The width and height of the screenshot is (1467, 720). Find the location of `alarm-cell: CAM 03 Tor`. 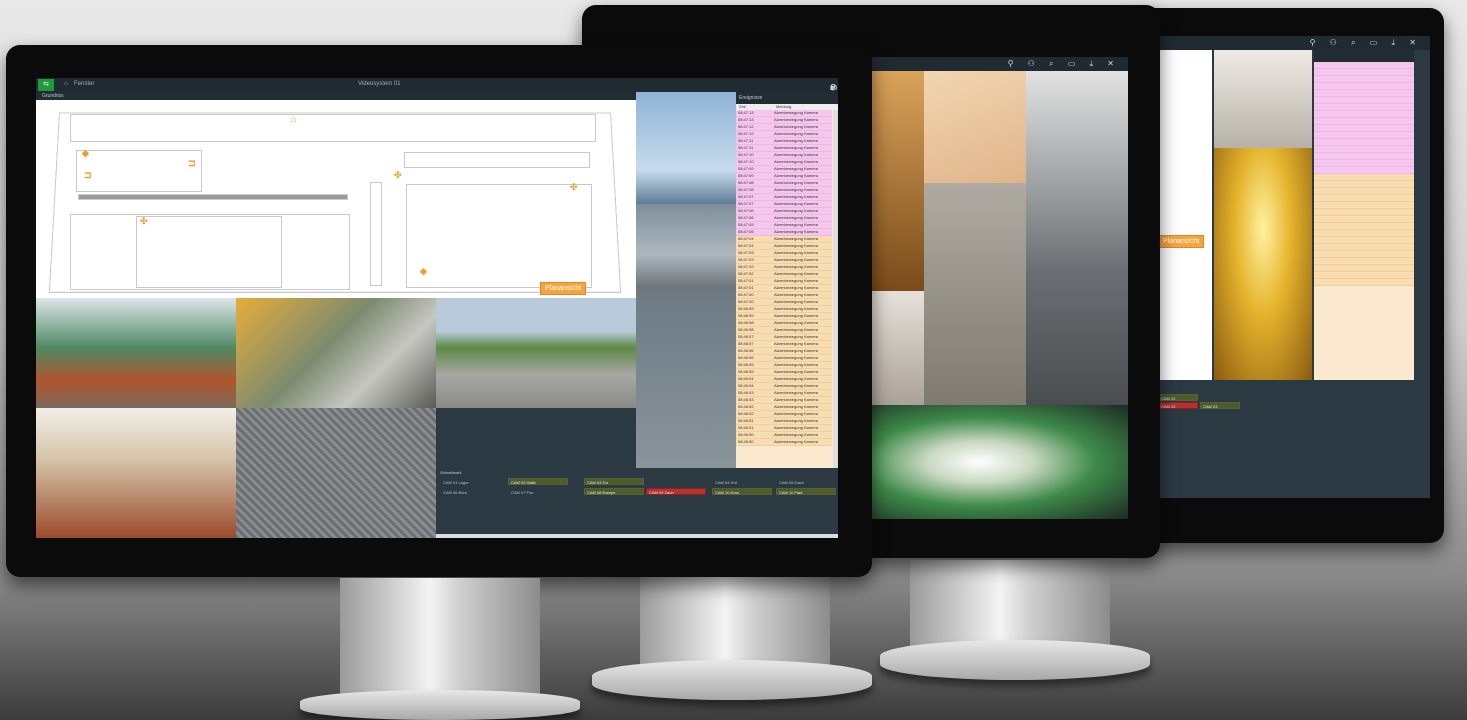

alarm-cell: CAM 03 Tor is located at coordinates (614, 481).